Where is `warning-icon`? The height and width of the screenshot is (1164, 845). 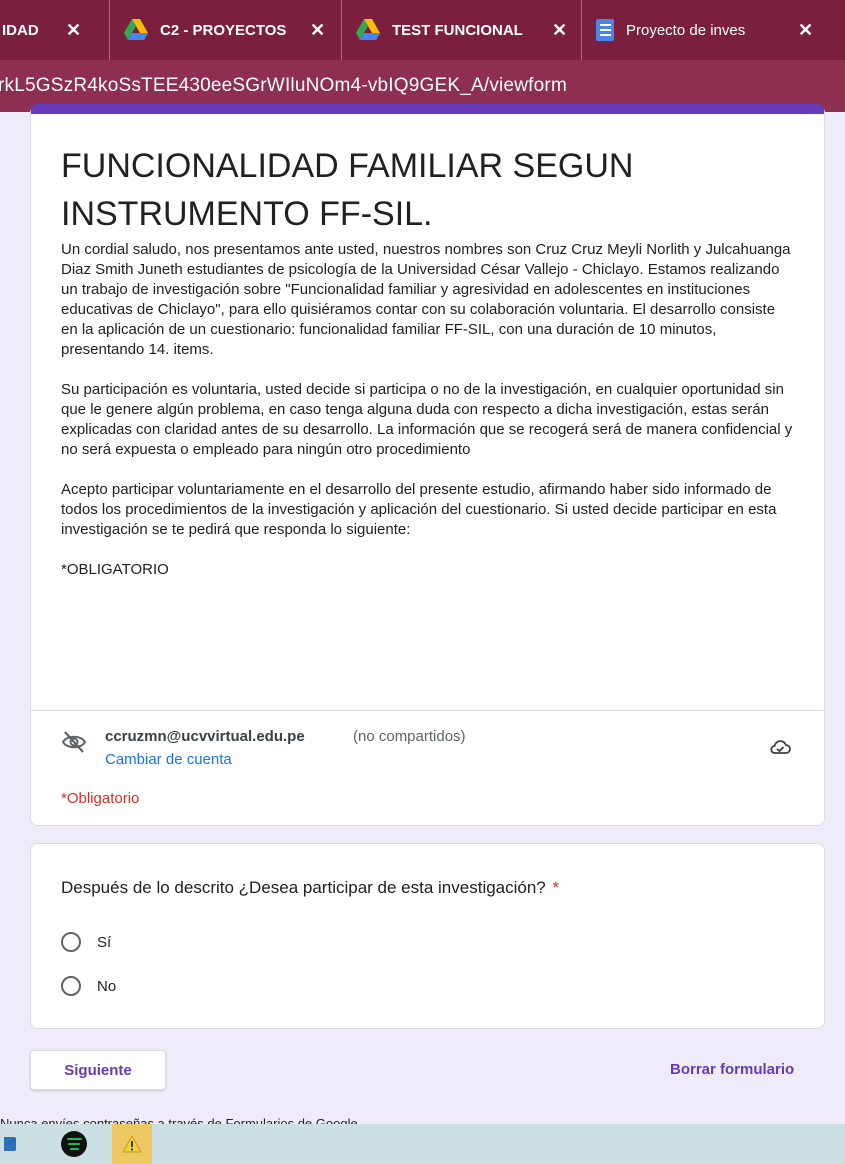 warning-icon is located at coordinates (132, 1144).